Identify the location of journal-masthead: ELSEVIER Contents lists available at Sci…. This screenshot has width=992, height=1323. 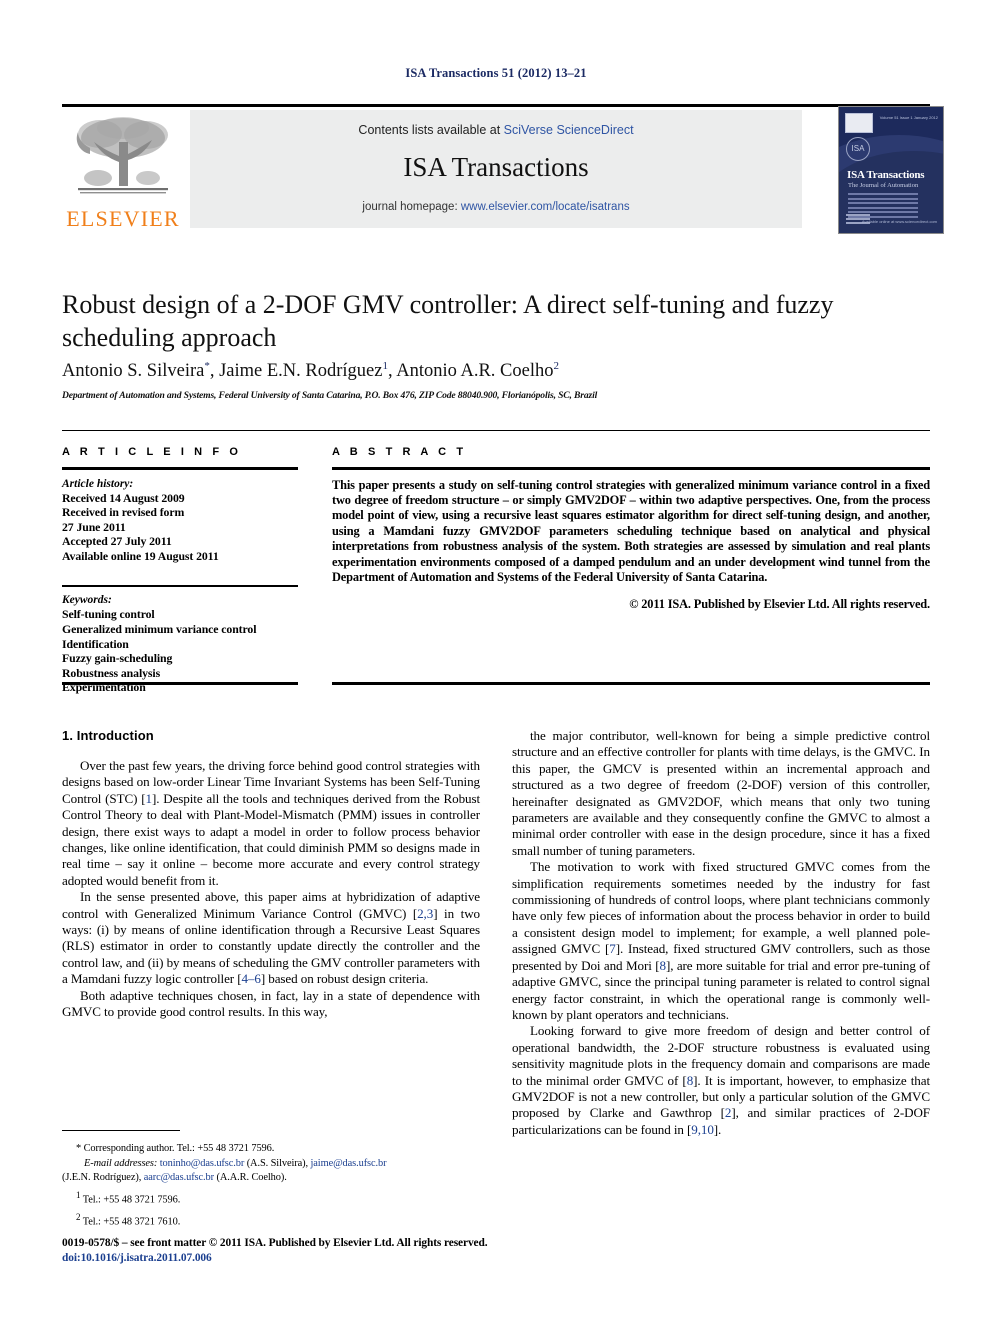
(503, 169).